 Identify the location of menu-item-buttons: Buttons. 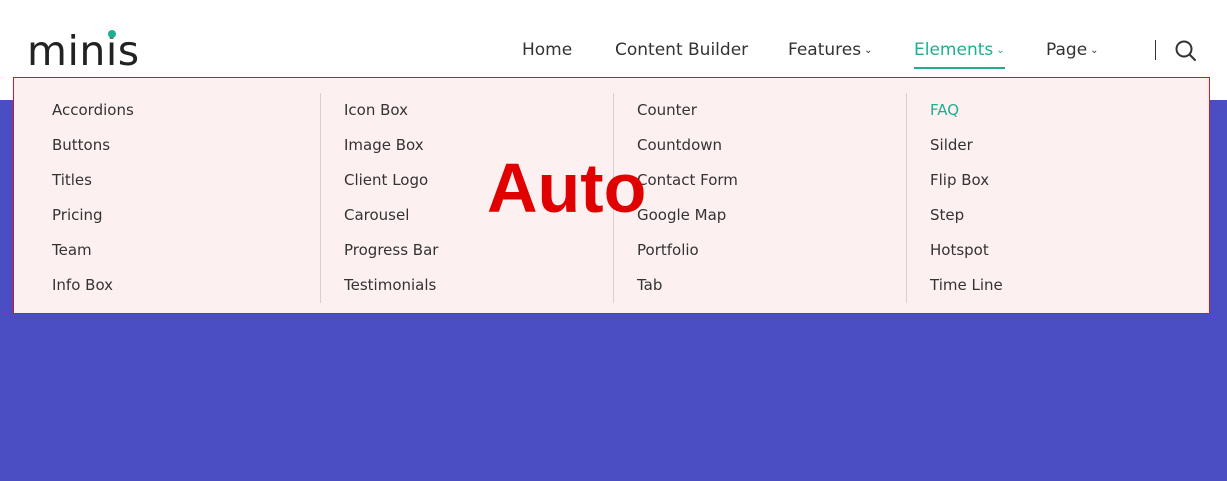
(81, 145).